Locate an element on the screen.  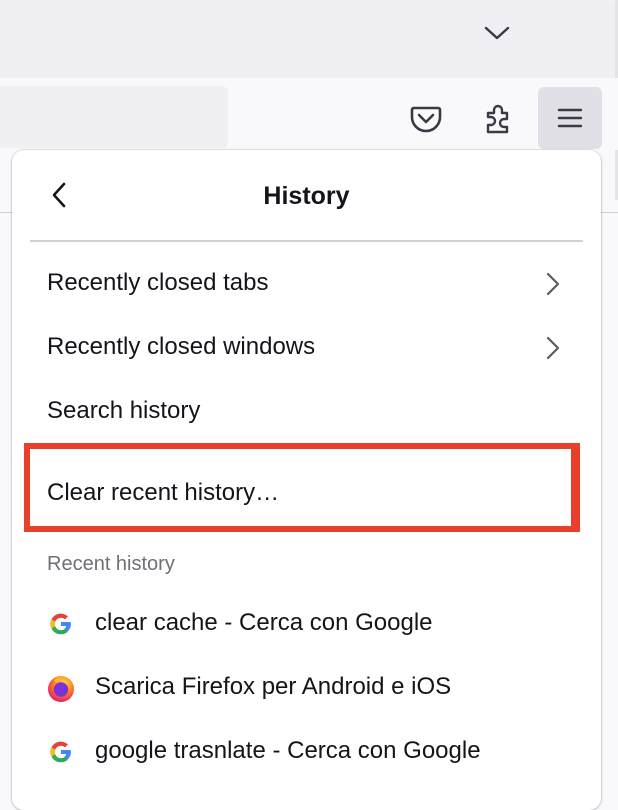
panel-header: History is located at coordinates (306, 195).